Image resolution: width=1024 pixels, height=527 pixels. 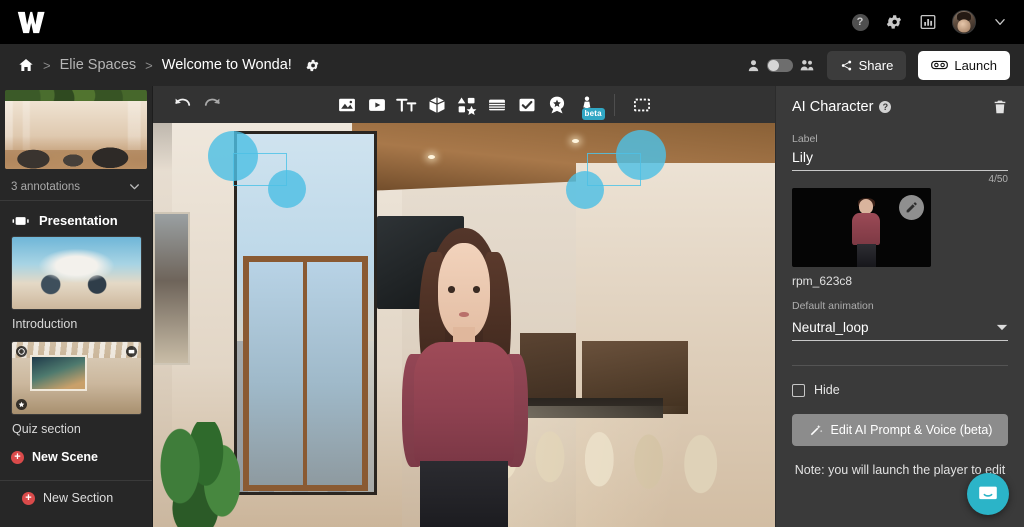 I want to click on character-face, so click(x=464, y=290).